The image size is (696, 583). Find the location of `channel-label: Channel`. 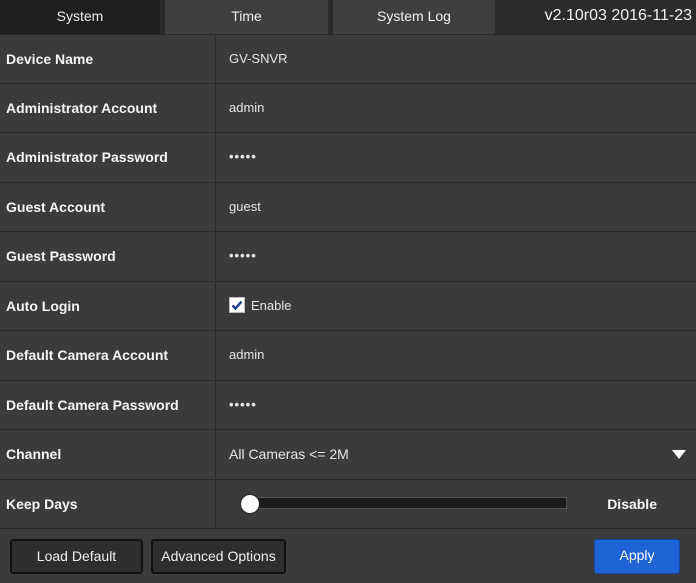

channel-label: Channel is located at coordinates (108, 454).